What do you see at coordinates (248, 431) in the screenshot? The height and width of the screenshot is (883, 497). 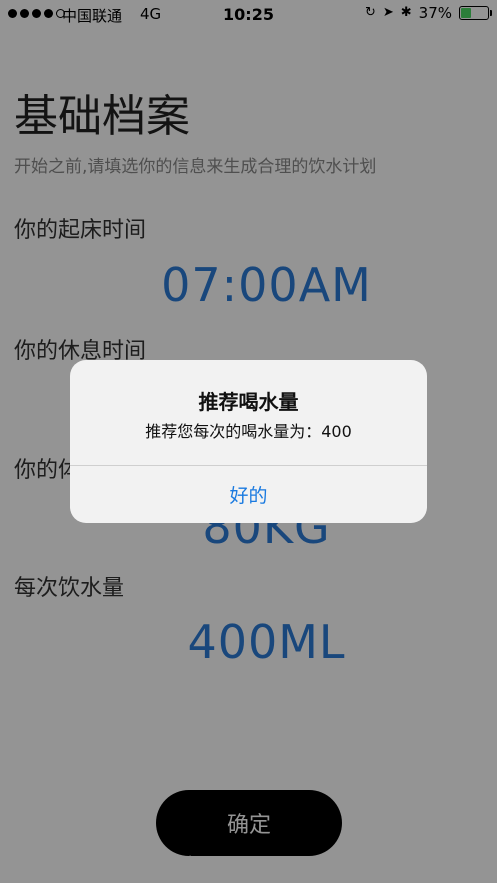 I see `alert-message: 推荐您每次的喝水量为：400` at bounding box center [248, 431].